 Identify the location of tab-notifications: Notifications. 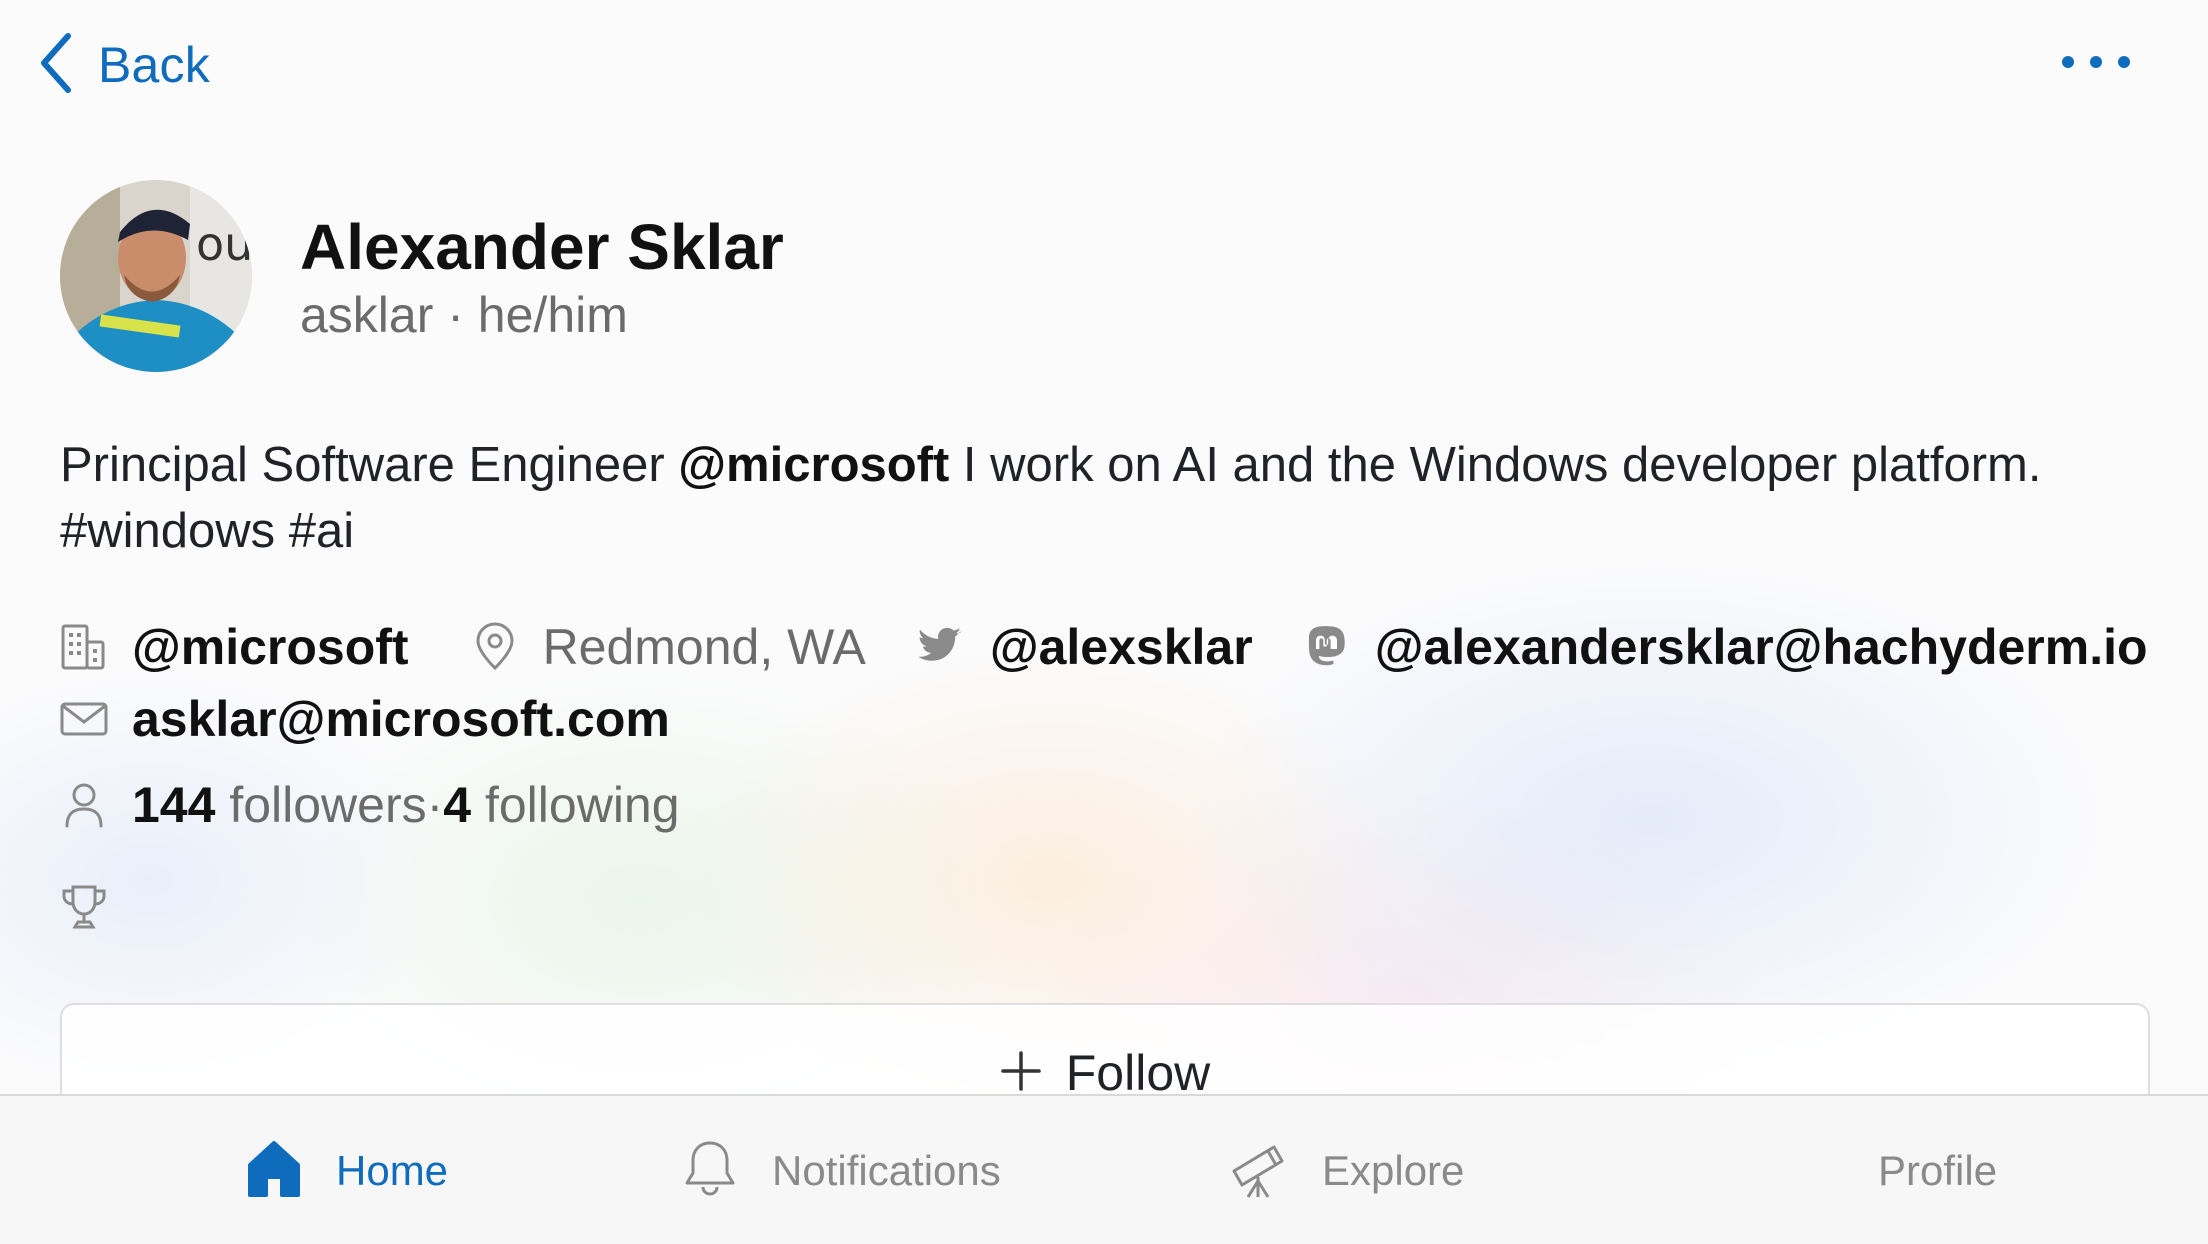
(839, 1171).